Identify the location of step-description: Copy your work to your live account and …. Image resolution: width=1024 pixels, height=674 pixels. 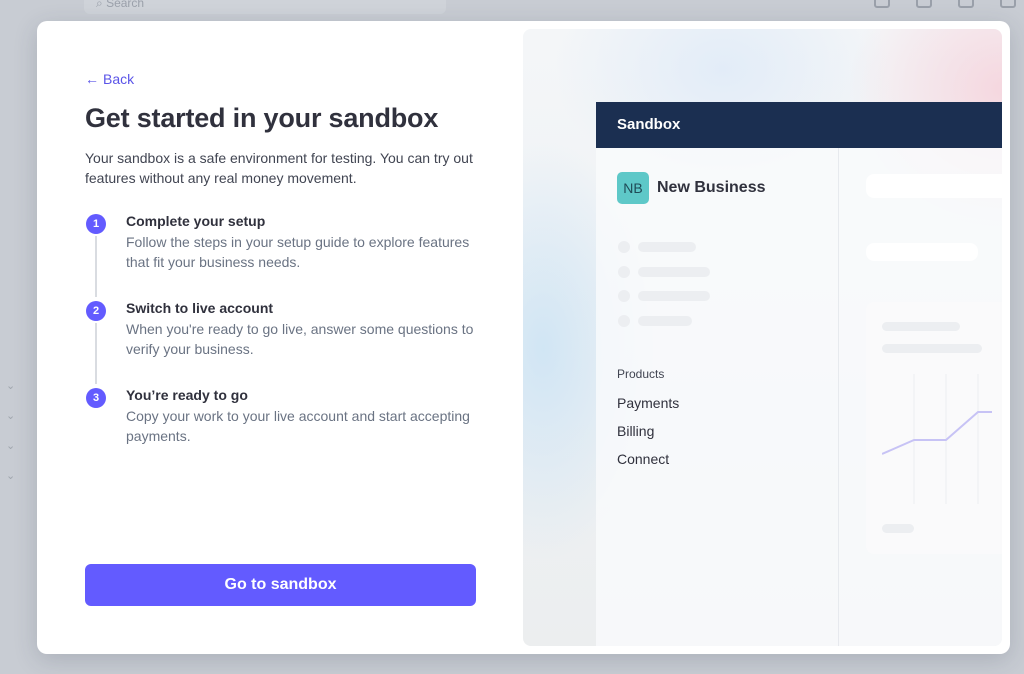
(298, 426).